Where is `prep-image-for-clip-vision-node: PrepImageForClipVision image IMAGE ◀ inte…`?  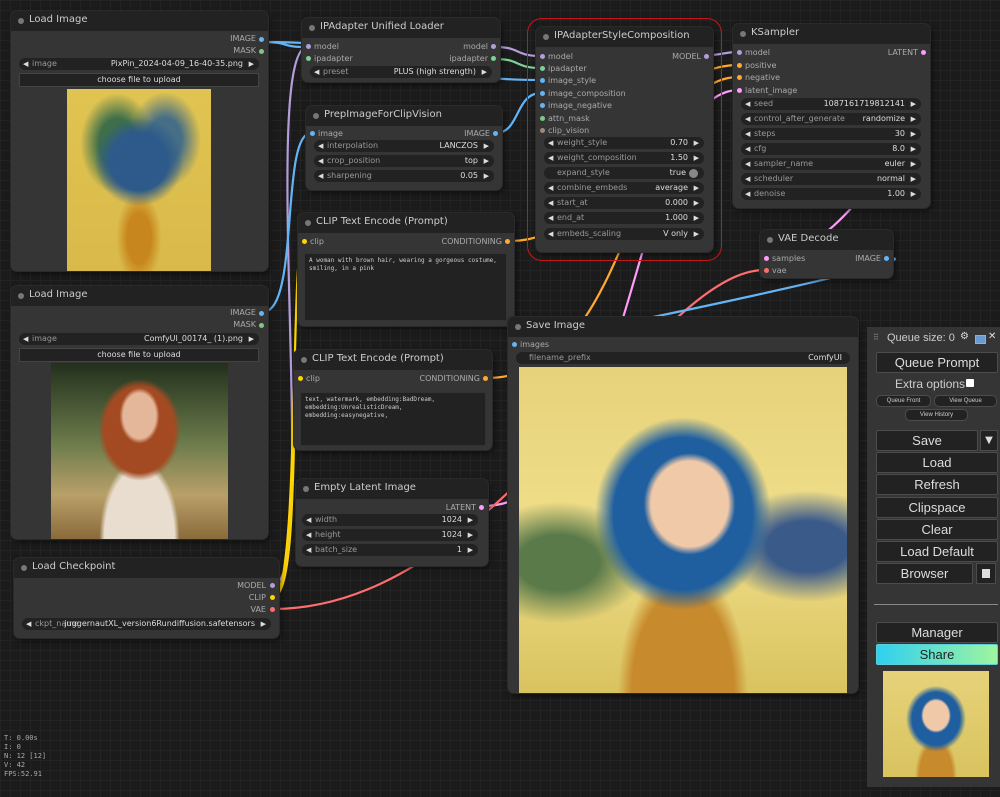 prep-image-for-clip-vision-node: PrepImageForClipVision image IMAGE ◀ inte… is located at coordinates (404, 148).